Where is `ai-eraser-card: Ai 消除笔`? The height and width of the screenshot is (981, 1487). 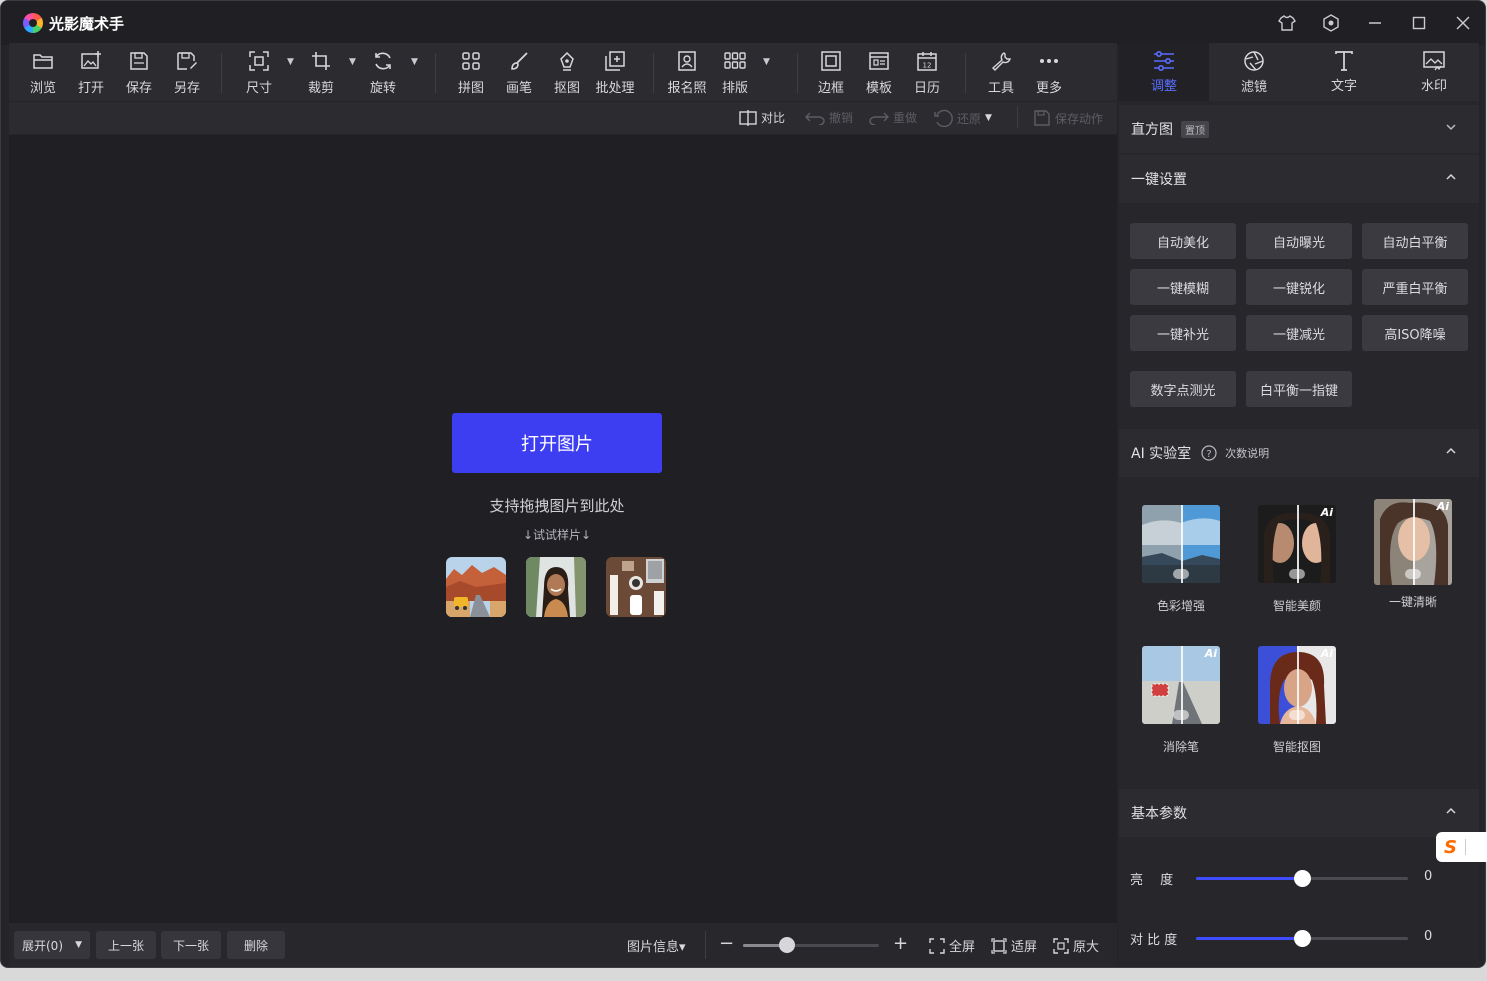
ai-eraser-card: Ai 消除笔 is located at coordinates (1181, 700).